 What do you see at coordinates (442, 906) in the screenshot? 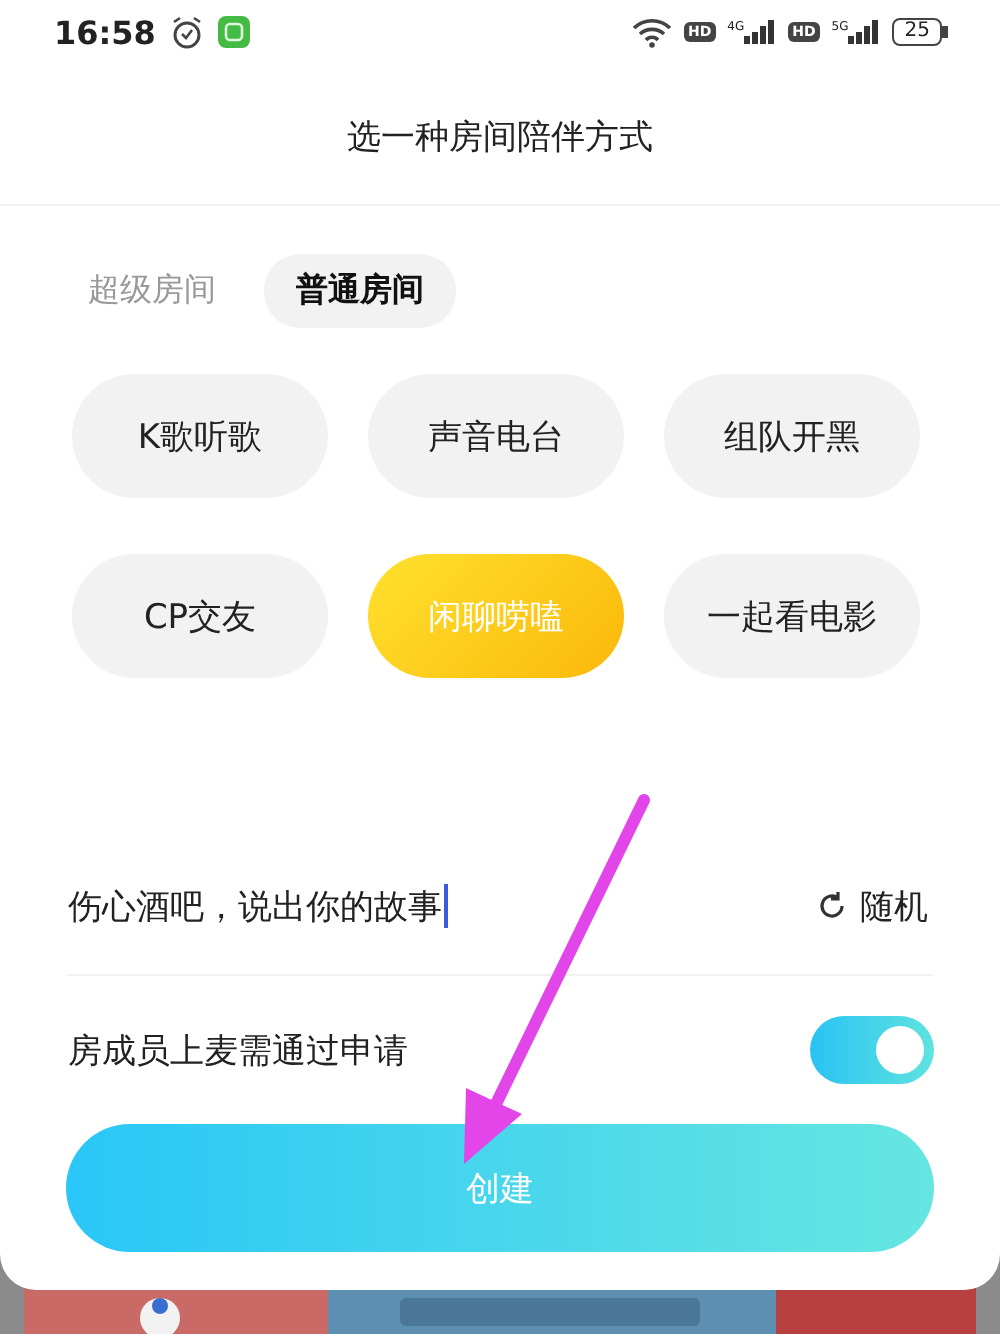
I see `topic-field: 伤心酒吧，说出你的故事` at bounding box center [442, 906].